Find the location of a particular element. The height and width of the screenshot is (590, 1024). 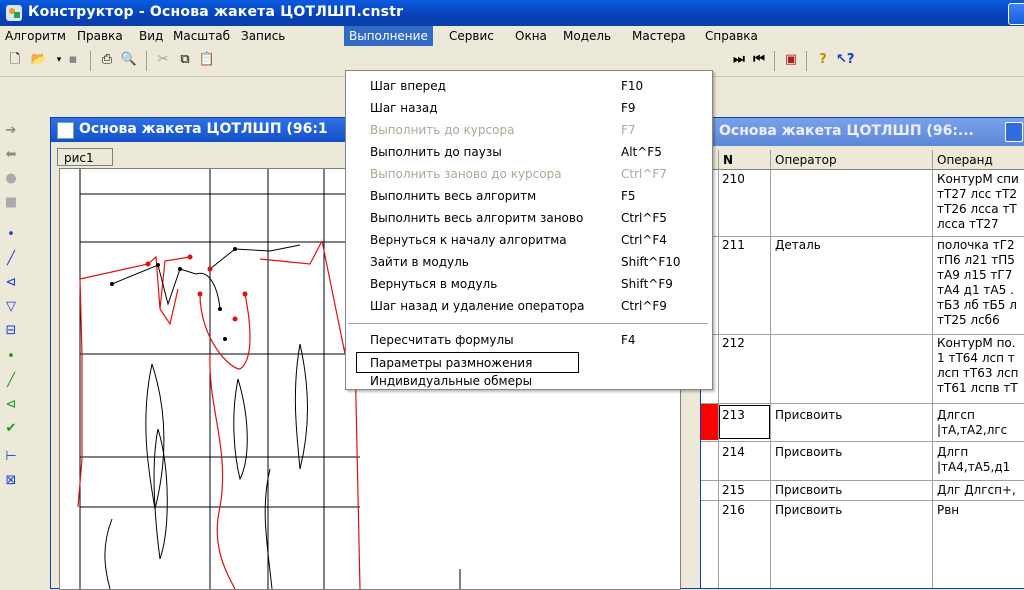

green-line-icon: ╱ is located at coordinates (11, 381).